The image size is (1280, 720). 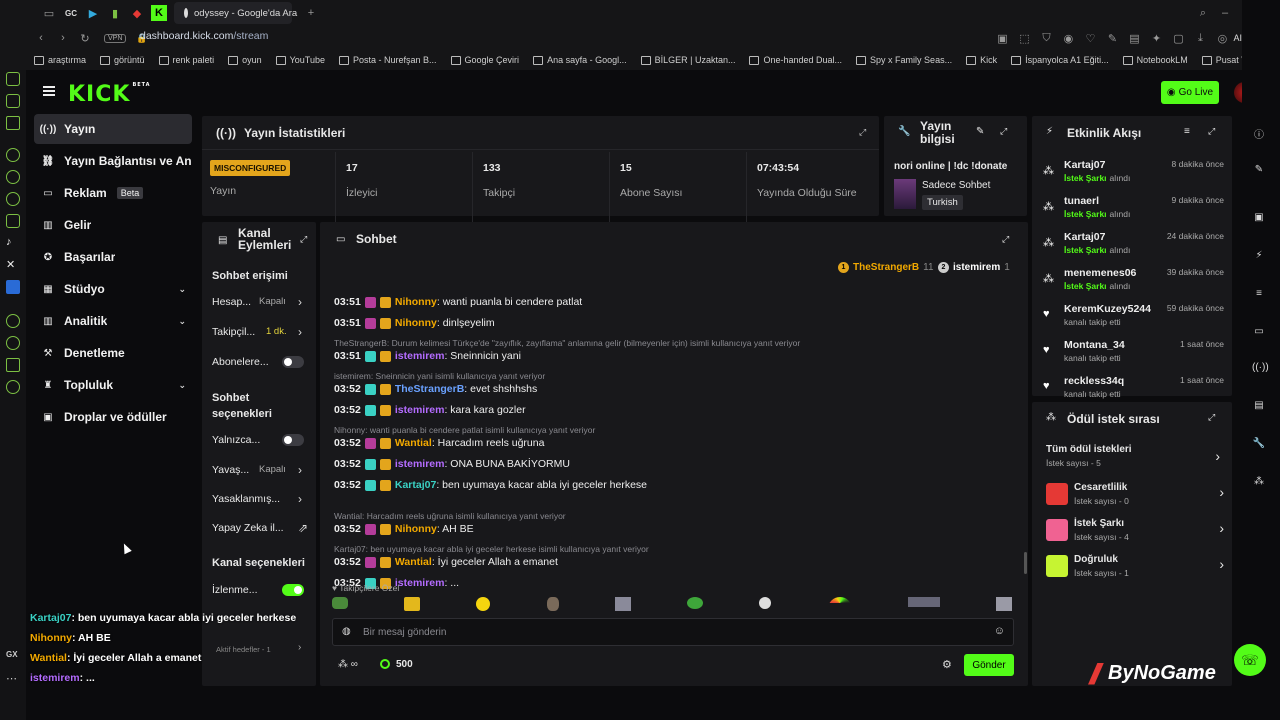 I want to click on chat-message: 03:52 Nihonny: AH BE, so click(x=404, y=529).